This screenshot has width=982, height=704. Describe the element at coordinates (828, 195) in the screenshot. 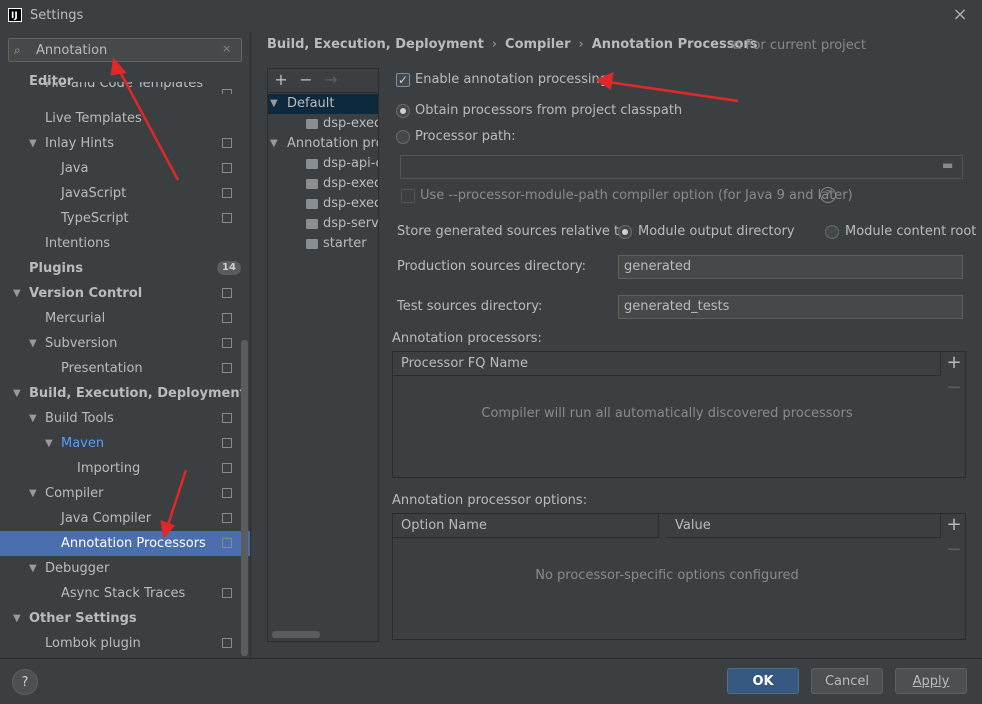

I see `help-icon: ?` at that location.